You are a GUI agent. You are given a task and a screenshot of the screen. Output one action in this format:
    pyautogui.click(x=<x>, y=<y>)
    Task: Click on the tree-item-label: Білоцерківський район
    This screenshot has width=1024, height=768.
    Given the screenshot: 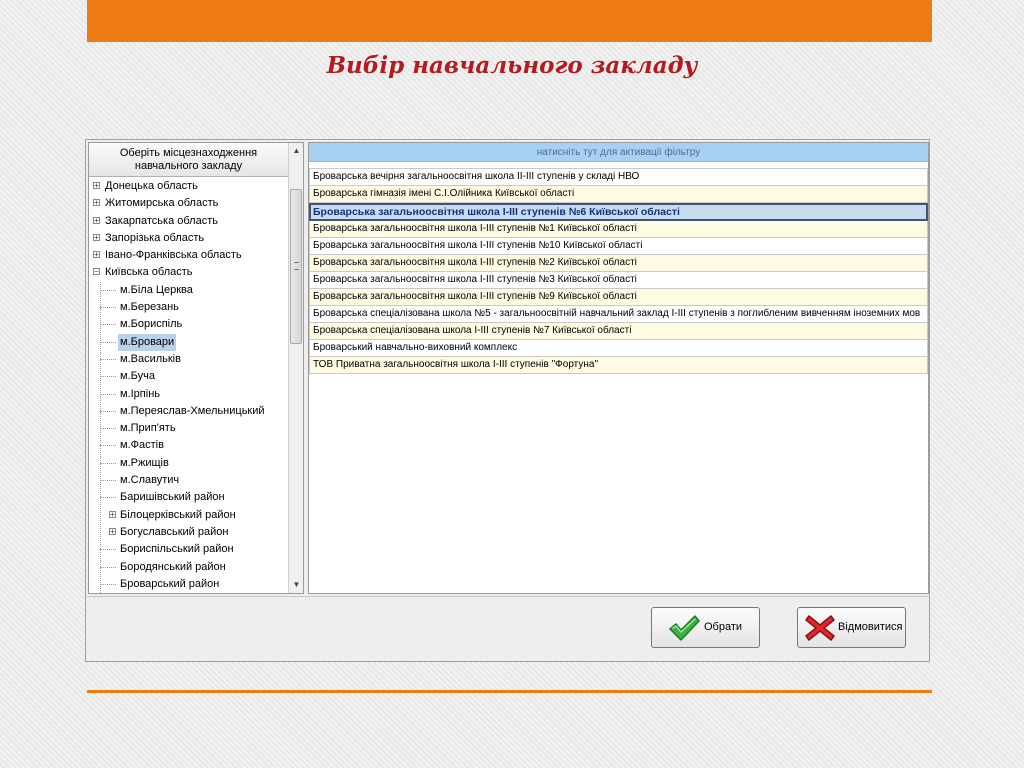 What is the action you would take?
    pyautogui.click(x=178, y=514)
    